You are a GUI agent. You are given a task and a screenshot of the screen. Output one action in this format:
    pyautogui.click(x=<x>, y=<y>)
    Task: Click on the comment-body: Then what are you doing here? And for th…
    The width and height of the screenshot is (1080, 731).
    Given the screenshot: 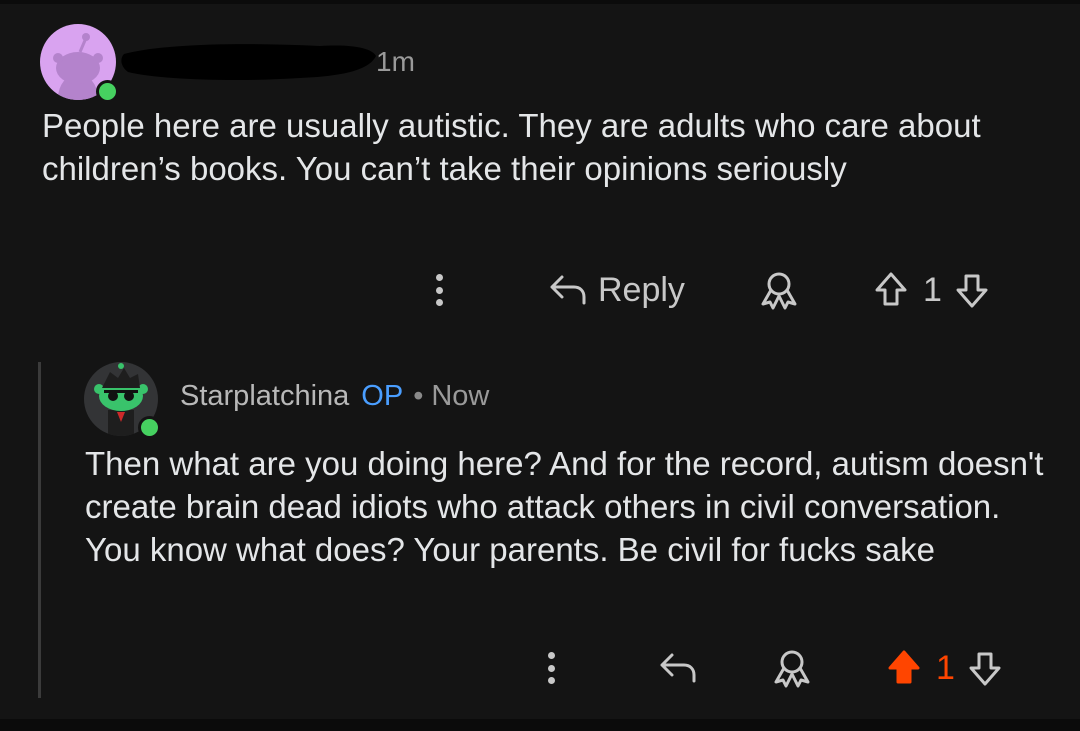 What is the action you would take?
    pyautogui.click(x=564, y=506)
    